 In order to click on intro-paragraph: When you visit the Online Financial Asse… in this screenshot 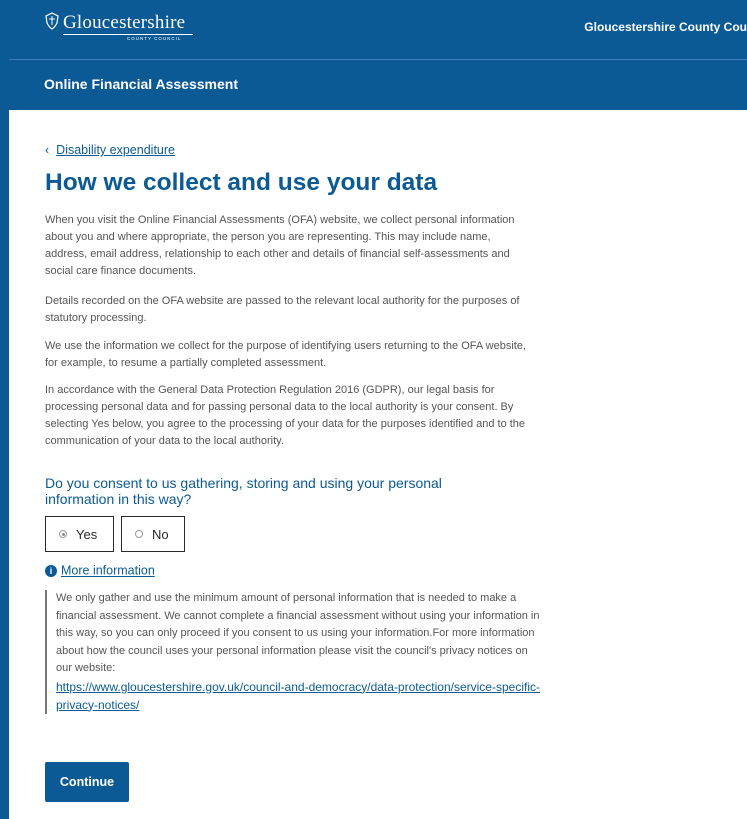, I will do `click(280, 245)`.